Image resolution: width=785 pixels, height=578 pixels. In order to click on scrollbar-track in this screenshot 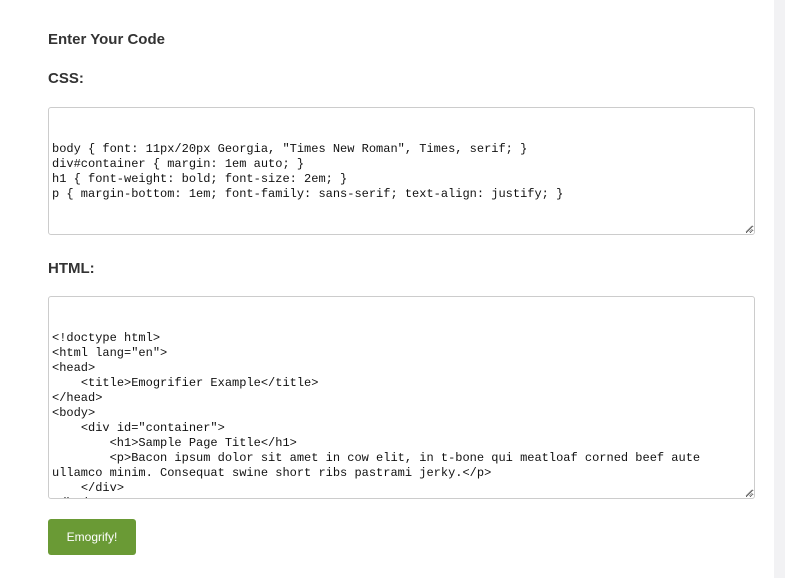, I will do `click(779, 289)`.